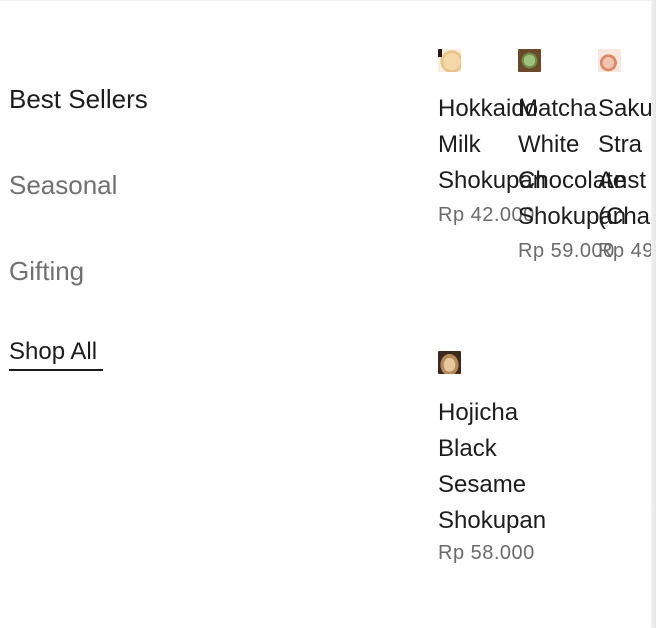 The height and width of the screenshot is (628, 656). What do you see at coordinates (624, 216) in the screenshot?
I see `product-name-line: (Chas` at bounding box center [624, 216].